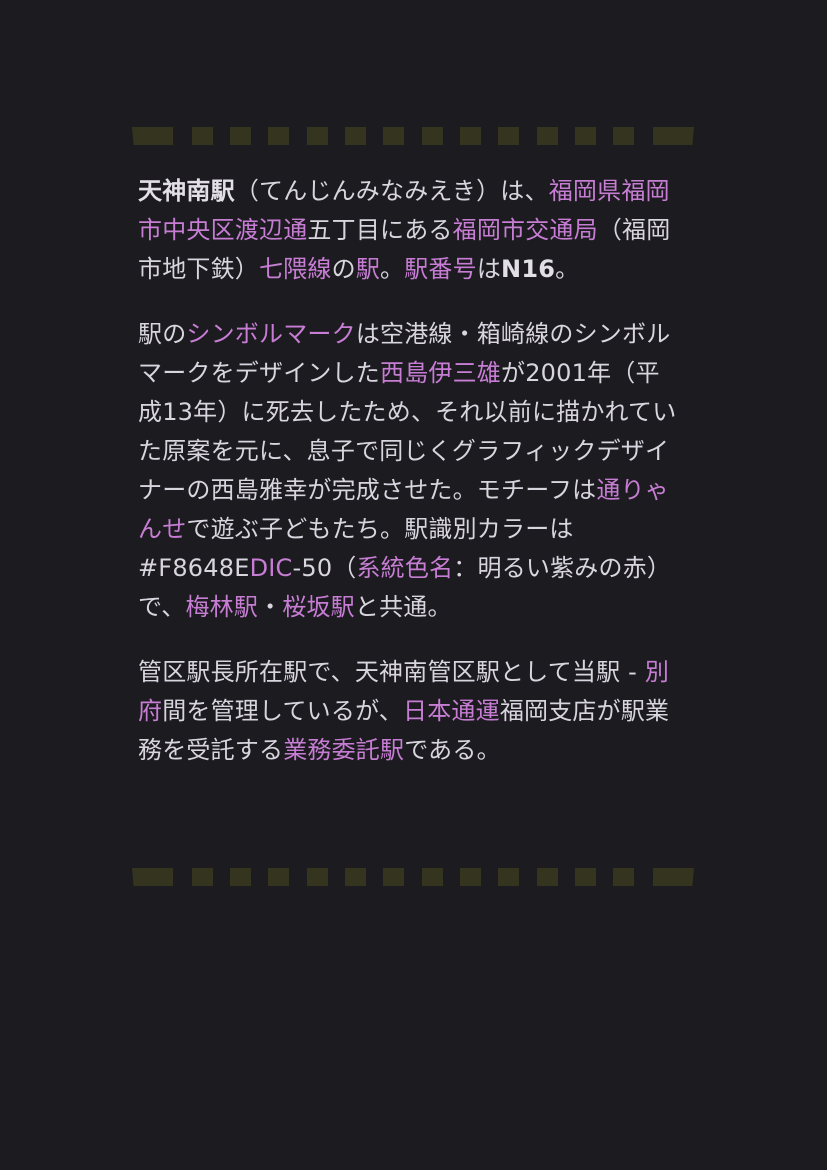 Image resolution: width=827 pixels, height=1170 pixels. What do you see at coordinates (391, 191) in the screenshot?
I see `text: （てんじんみなみえき）は、` at bounding box center [391, 191].